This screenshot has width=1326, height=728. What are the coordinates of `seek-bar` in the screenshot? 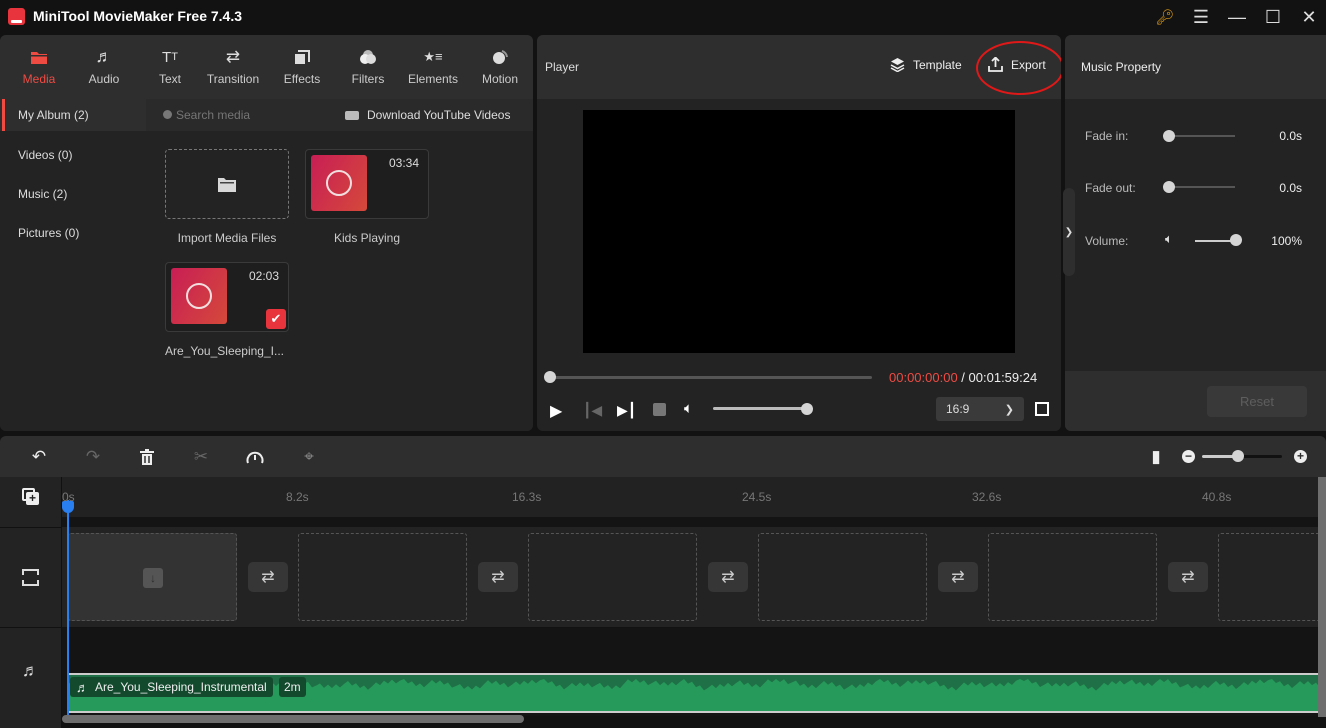 It's located at (711, 377).